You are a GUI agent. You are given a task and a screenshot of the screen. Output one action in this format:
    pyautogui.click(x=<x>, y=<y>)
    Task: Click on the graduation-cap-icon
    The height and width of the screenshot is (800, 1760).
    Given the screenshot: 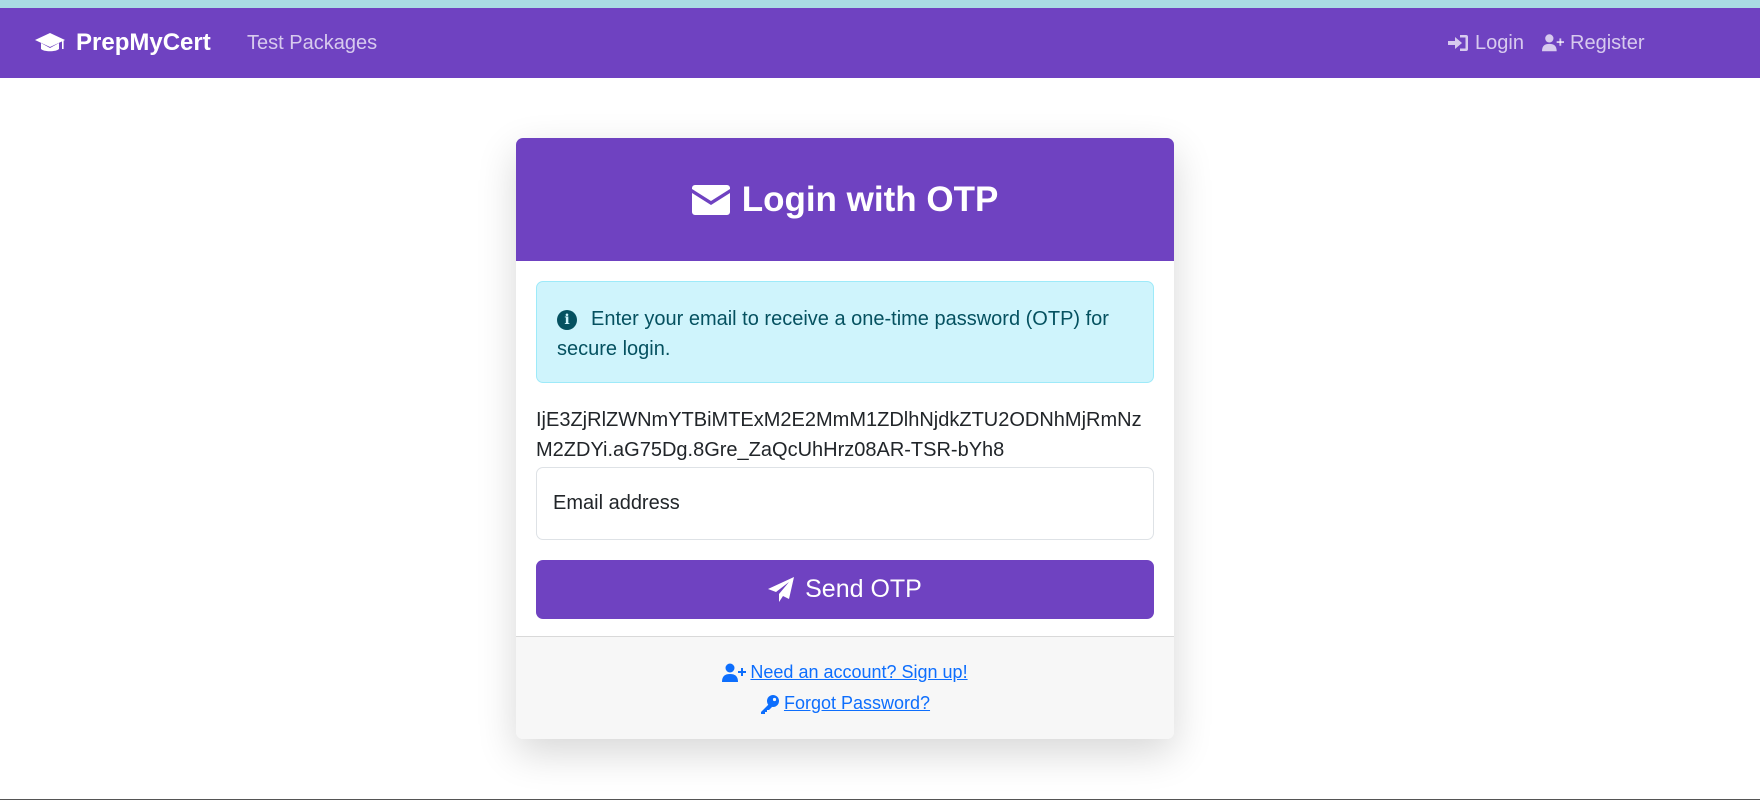 What is the action you would take?
    pyautogui.click(x=50, y=42)
    